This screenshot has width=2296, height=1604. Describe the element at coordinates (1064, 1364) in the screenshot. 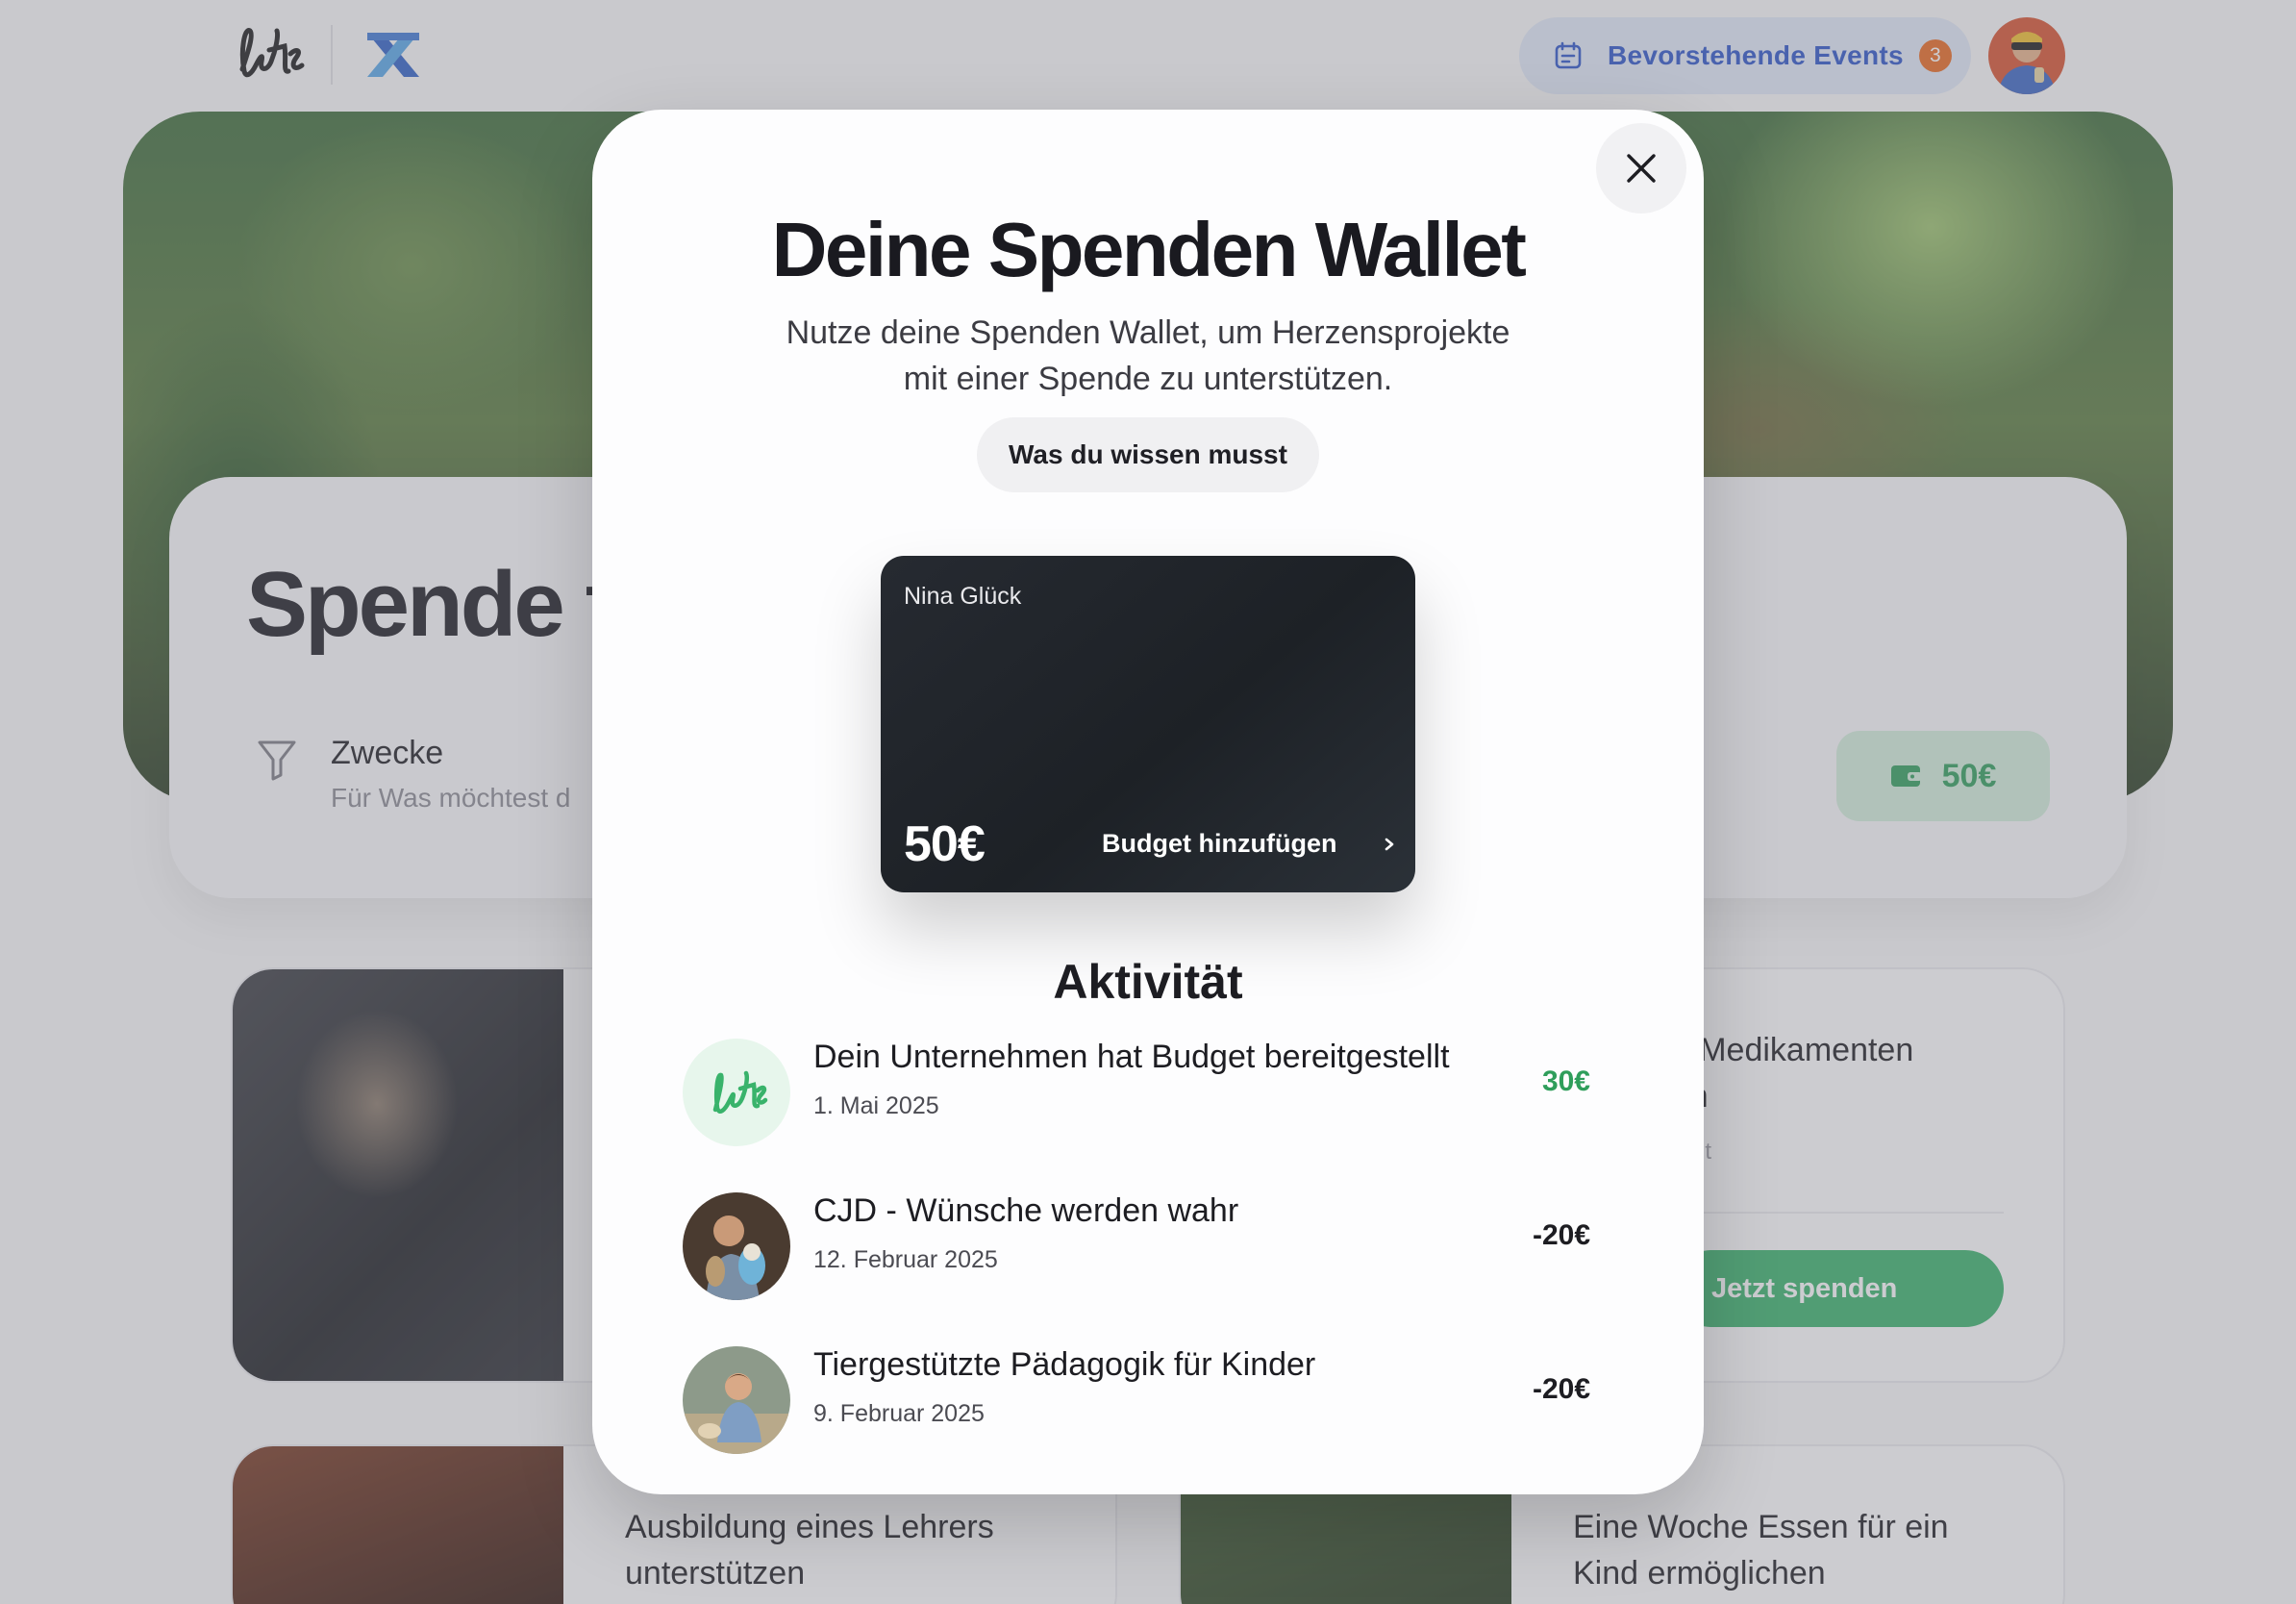

I see `activity-title-text: Tiergestützte Pädagogik für Kinder` at that location.